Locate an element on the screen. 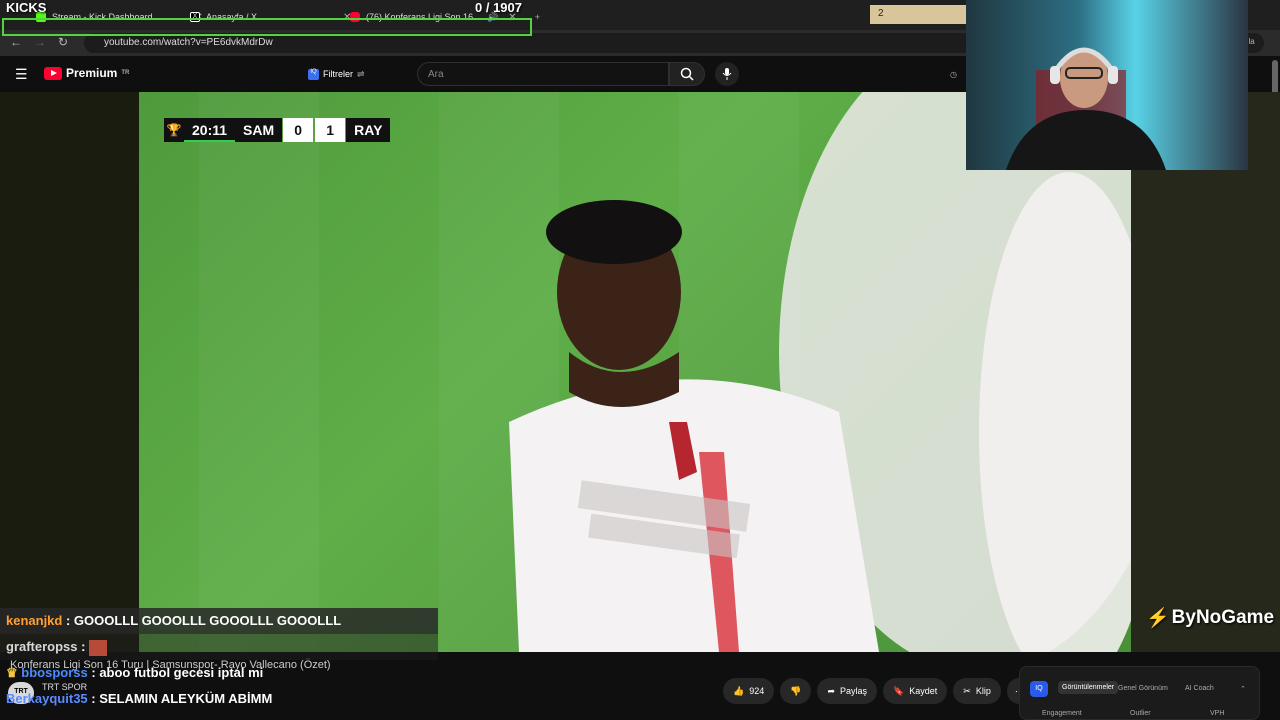 The width and height of the screenshot is (1280, 720). youtube-play-icon is located at coordinates (53, 73).